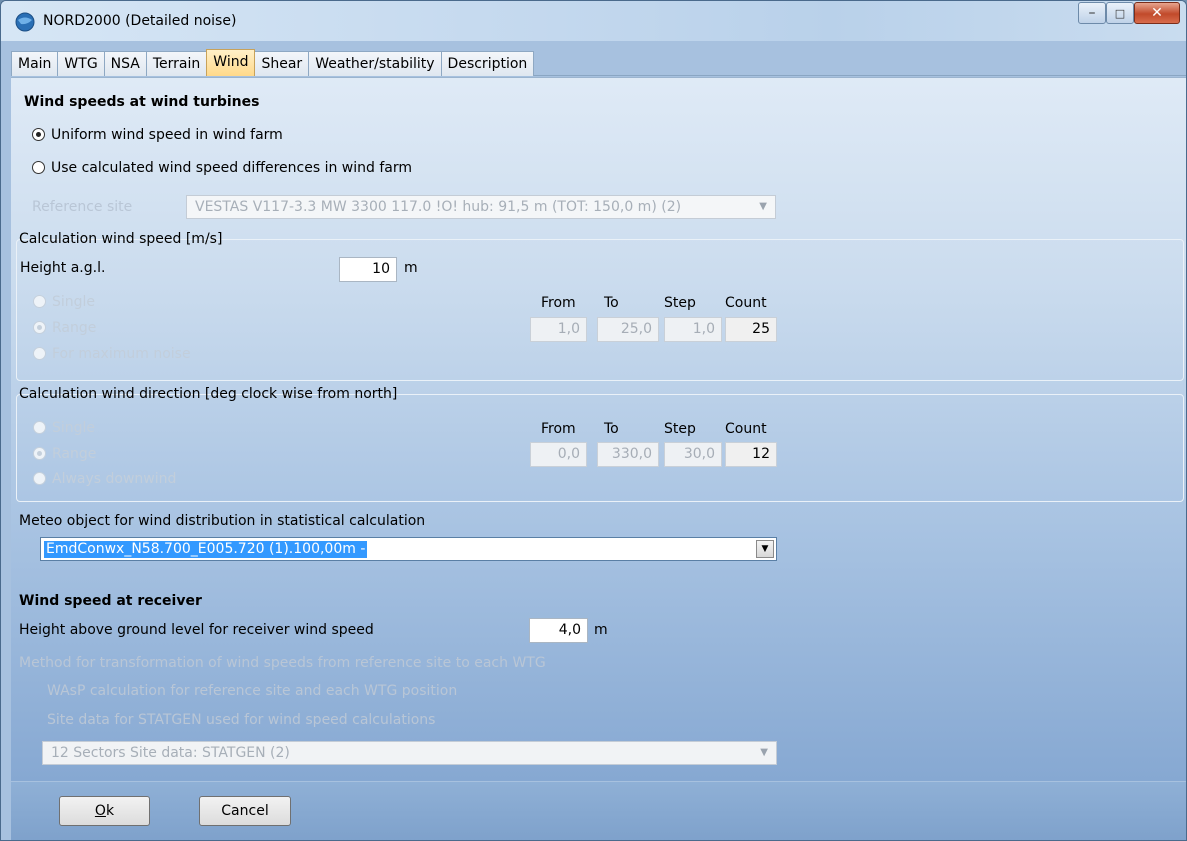 The width and height of the screenshot is (1187, 841). I want to click on dir-down-indicator, so click(39, 478).